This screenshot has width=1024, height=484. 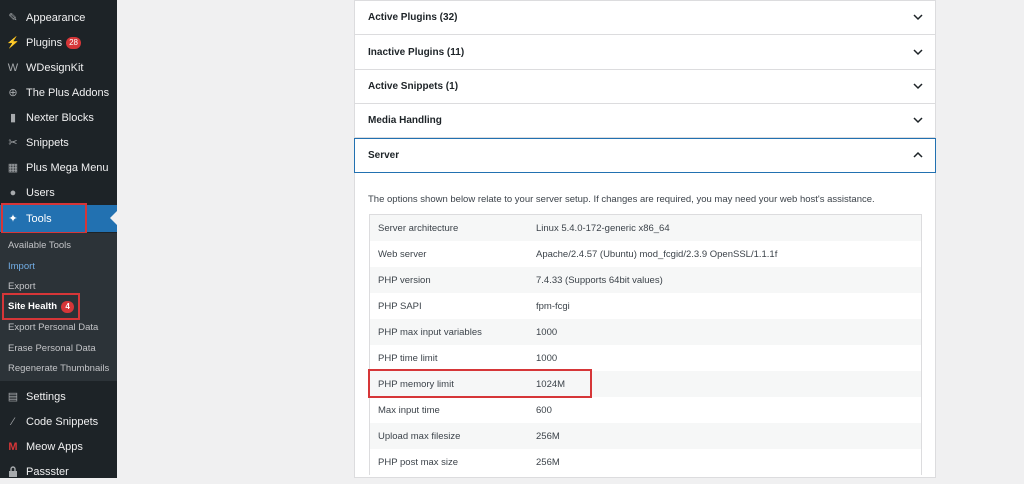 I want to click on accordion-server: Server, so click(x=645, y=155).